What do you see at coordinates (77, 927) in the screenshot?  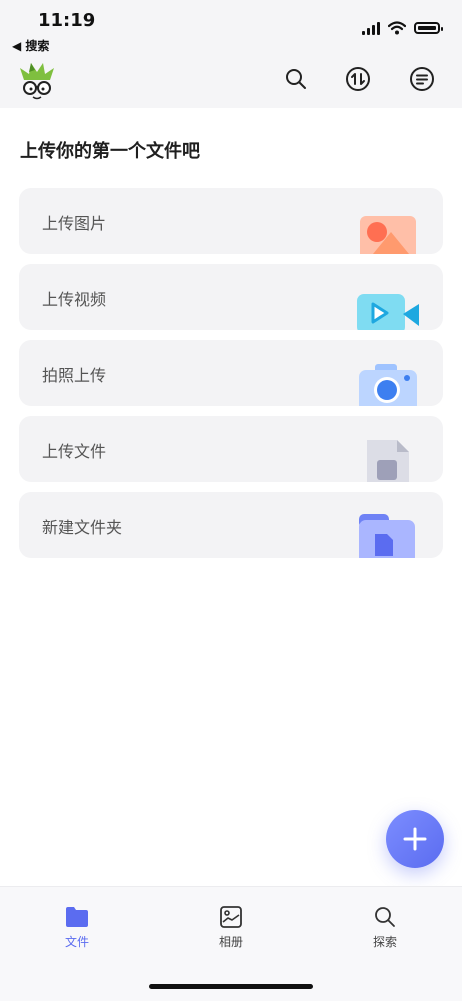 I see `tab-files: 文件` at bounding box center [77, 927].